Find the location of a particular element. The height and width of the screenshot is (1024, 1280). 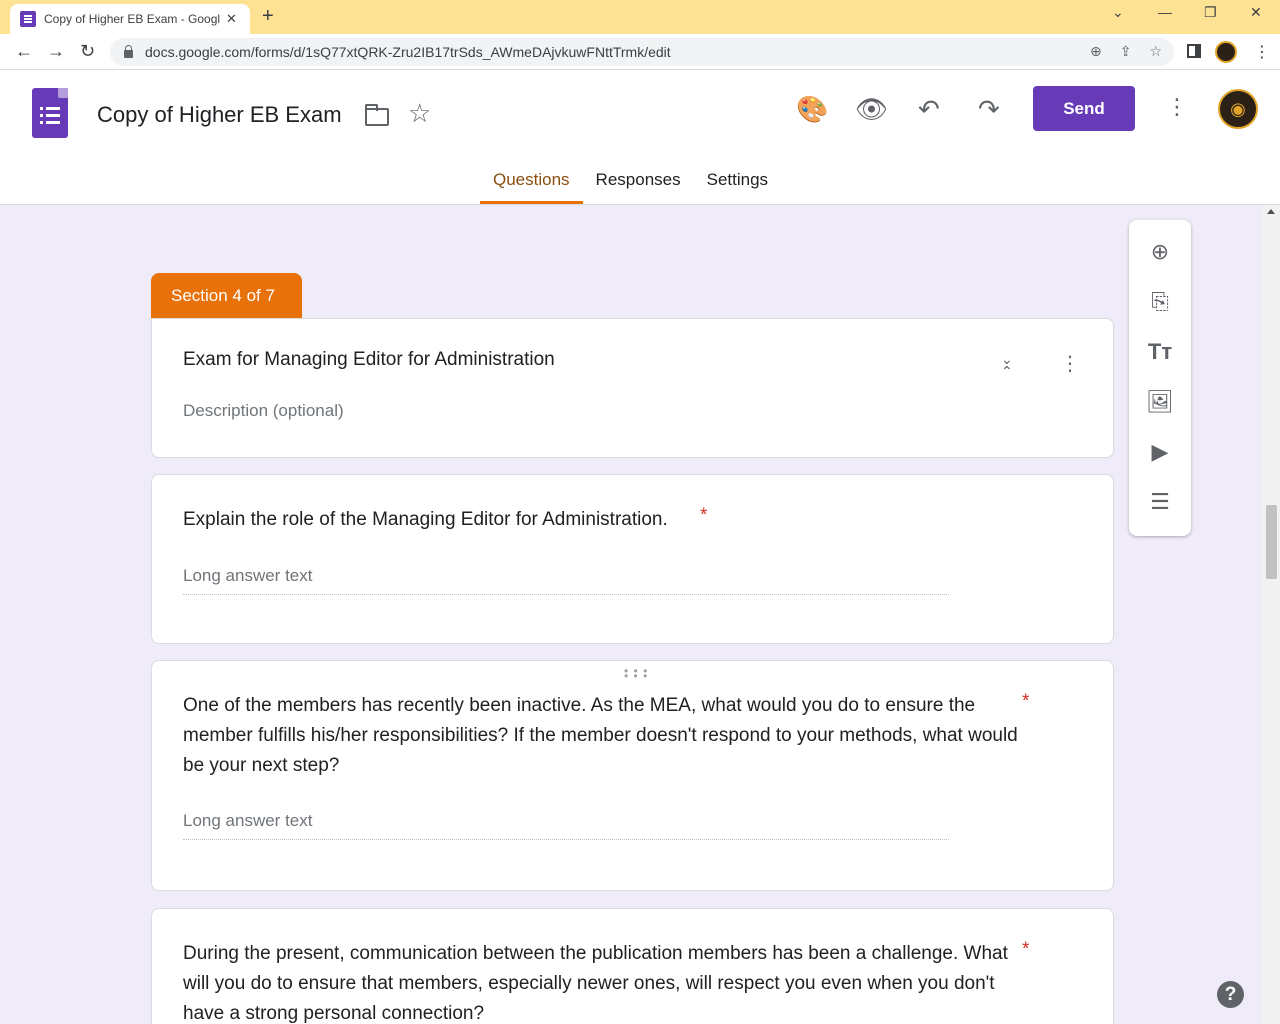

add-title-icon: Tт is located at coordinates (1160, 352).